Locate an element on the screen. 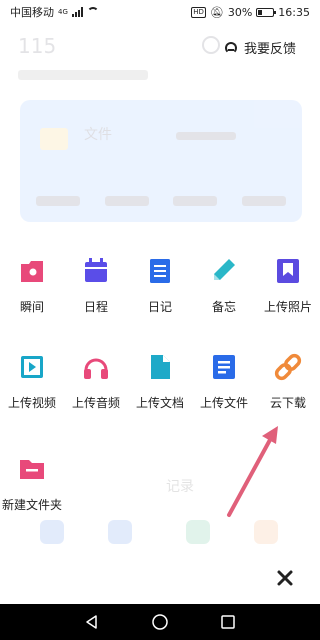 The width and height of the screenshot is (320, 640). menu-item-label: 上传视频 is located at coordinates (31, 403).